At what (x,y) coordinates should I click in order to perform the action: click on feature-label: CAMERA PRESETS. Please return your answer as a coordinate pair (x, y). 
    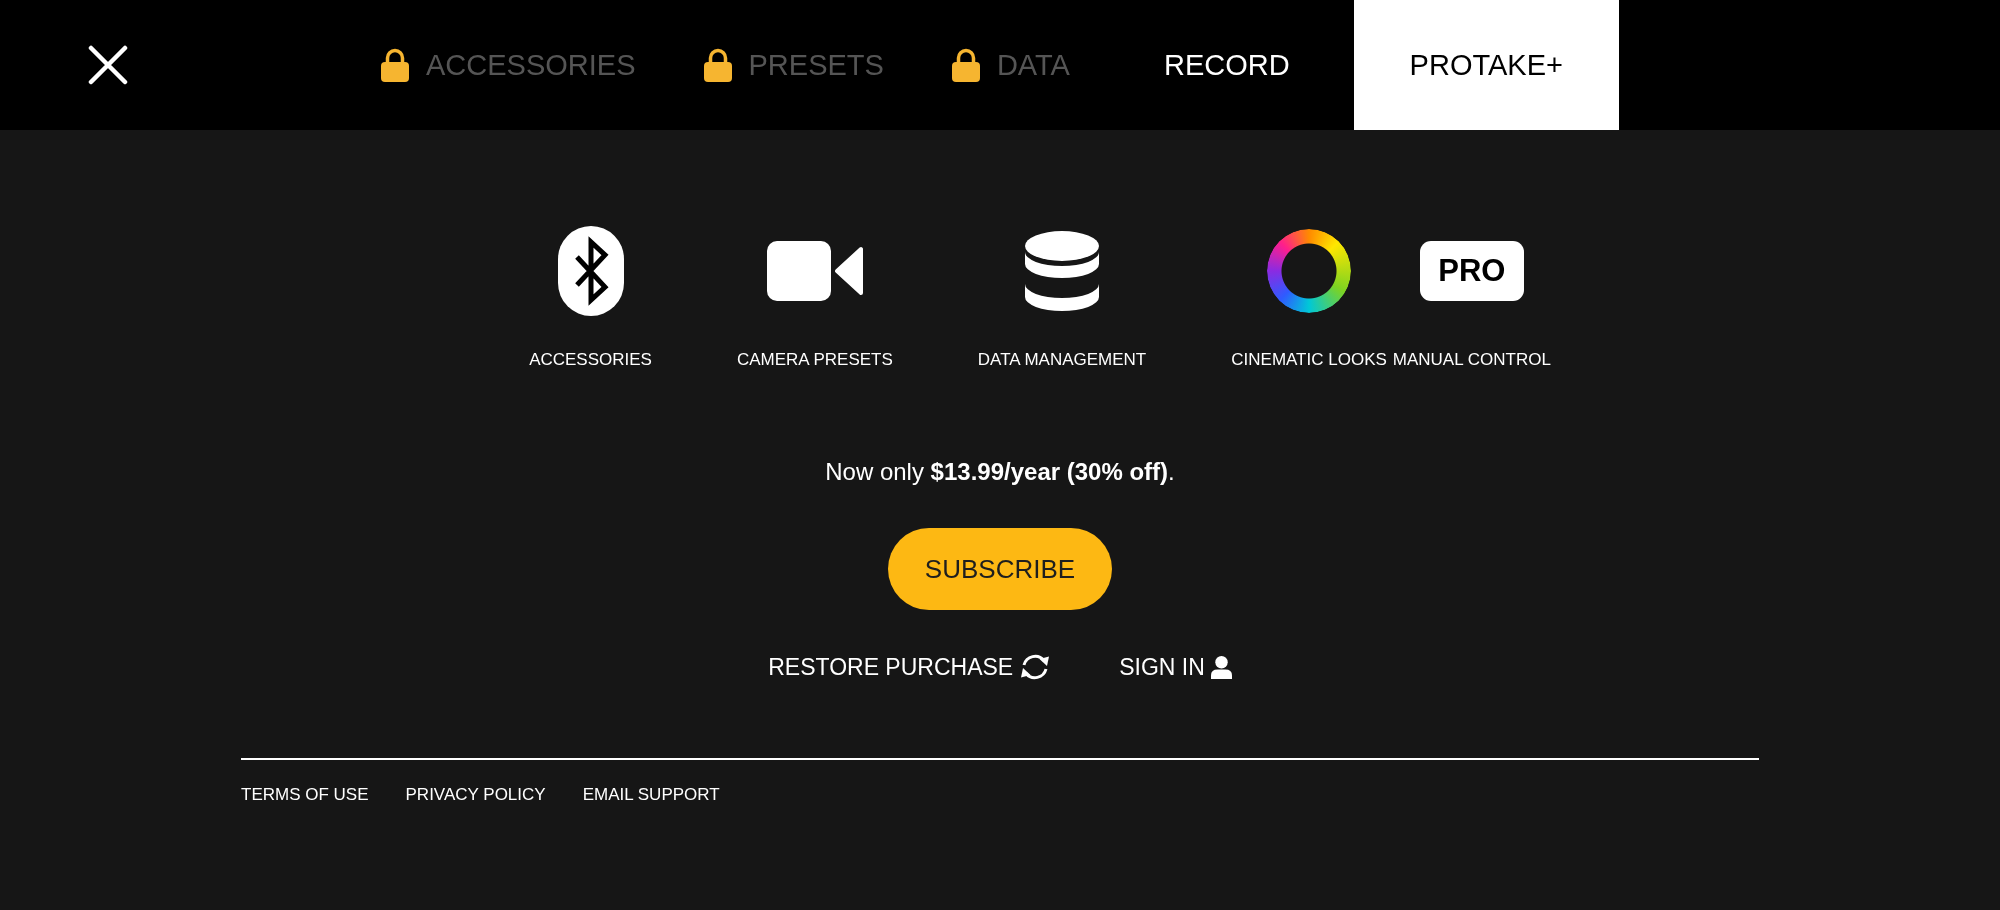
    Looking at the image, I should click on (814, 360).